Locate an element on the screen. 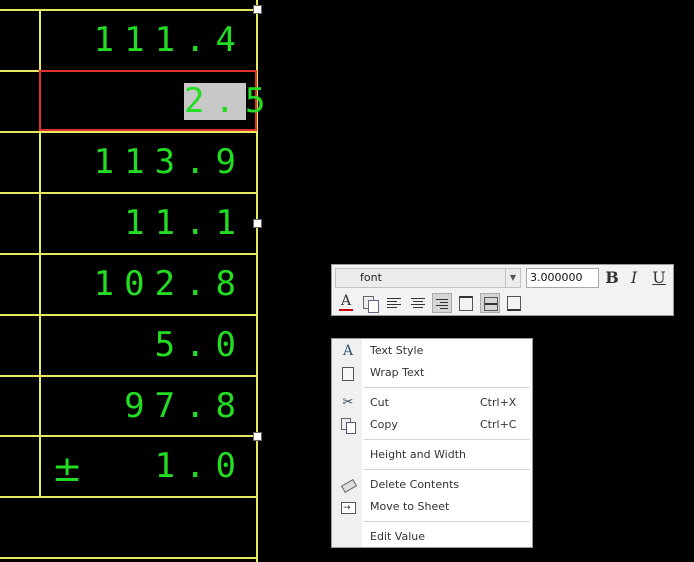 Image resolution: width=694 pixels, height=562 pixels. align-middle-icon is located at coordinates (491, 304).